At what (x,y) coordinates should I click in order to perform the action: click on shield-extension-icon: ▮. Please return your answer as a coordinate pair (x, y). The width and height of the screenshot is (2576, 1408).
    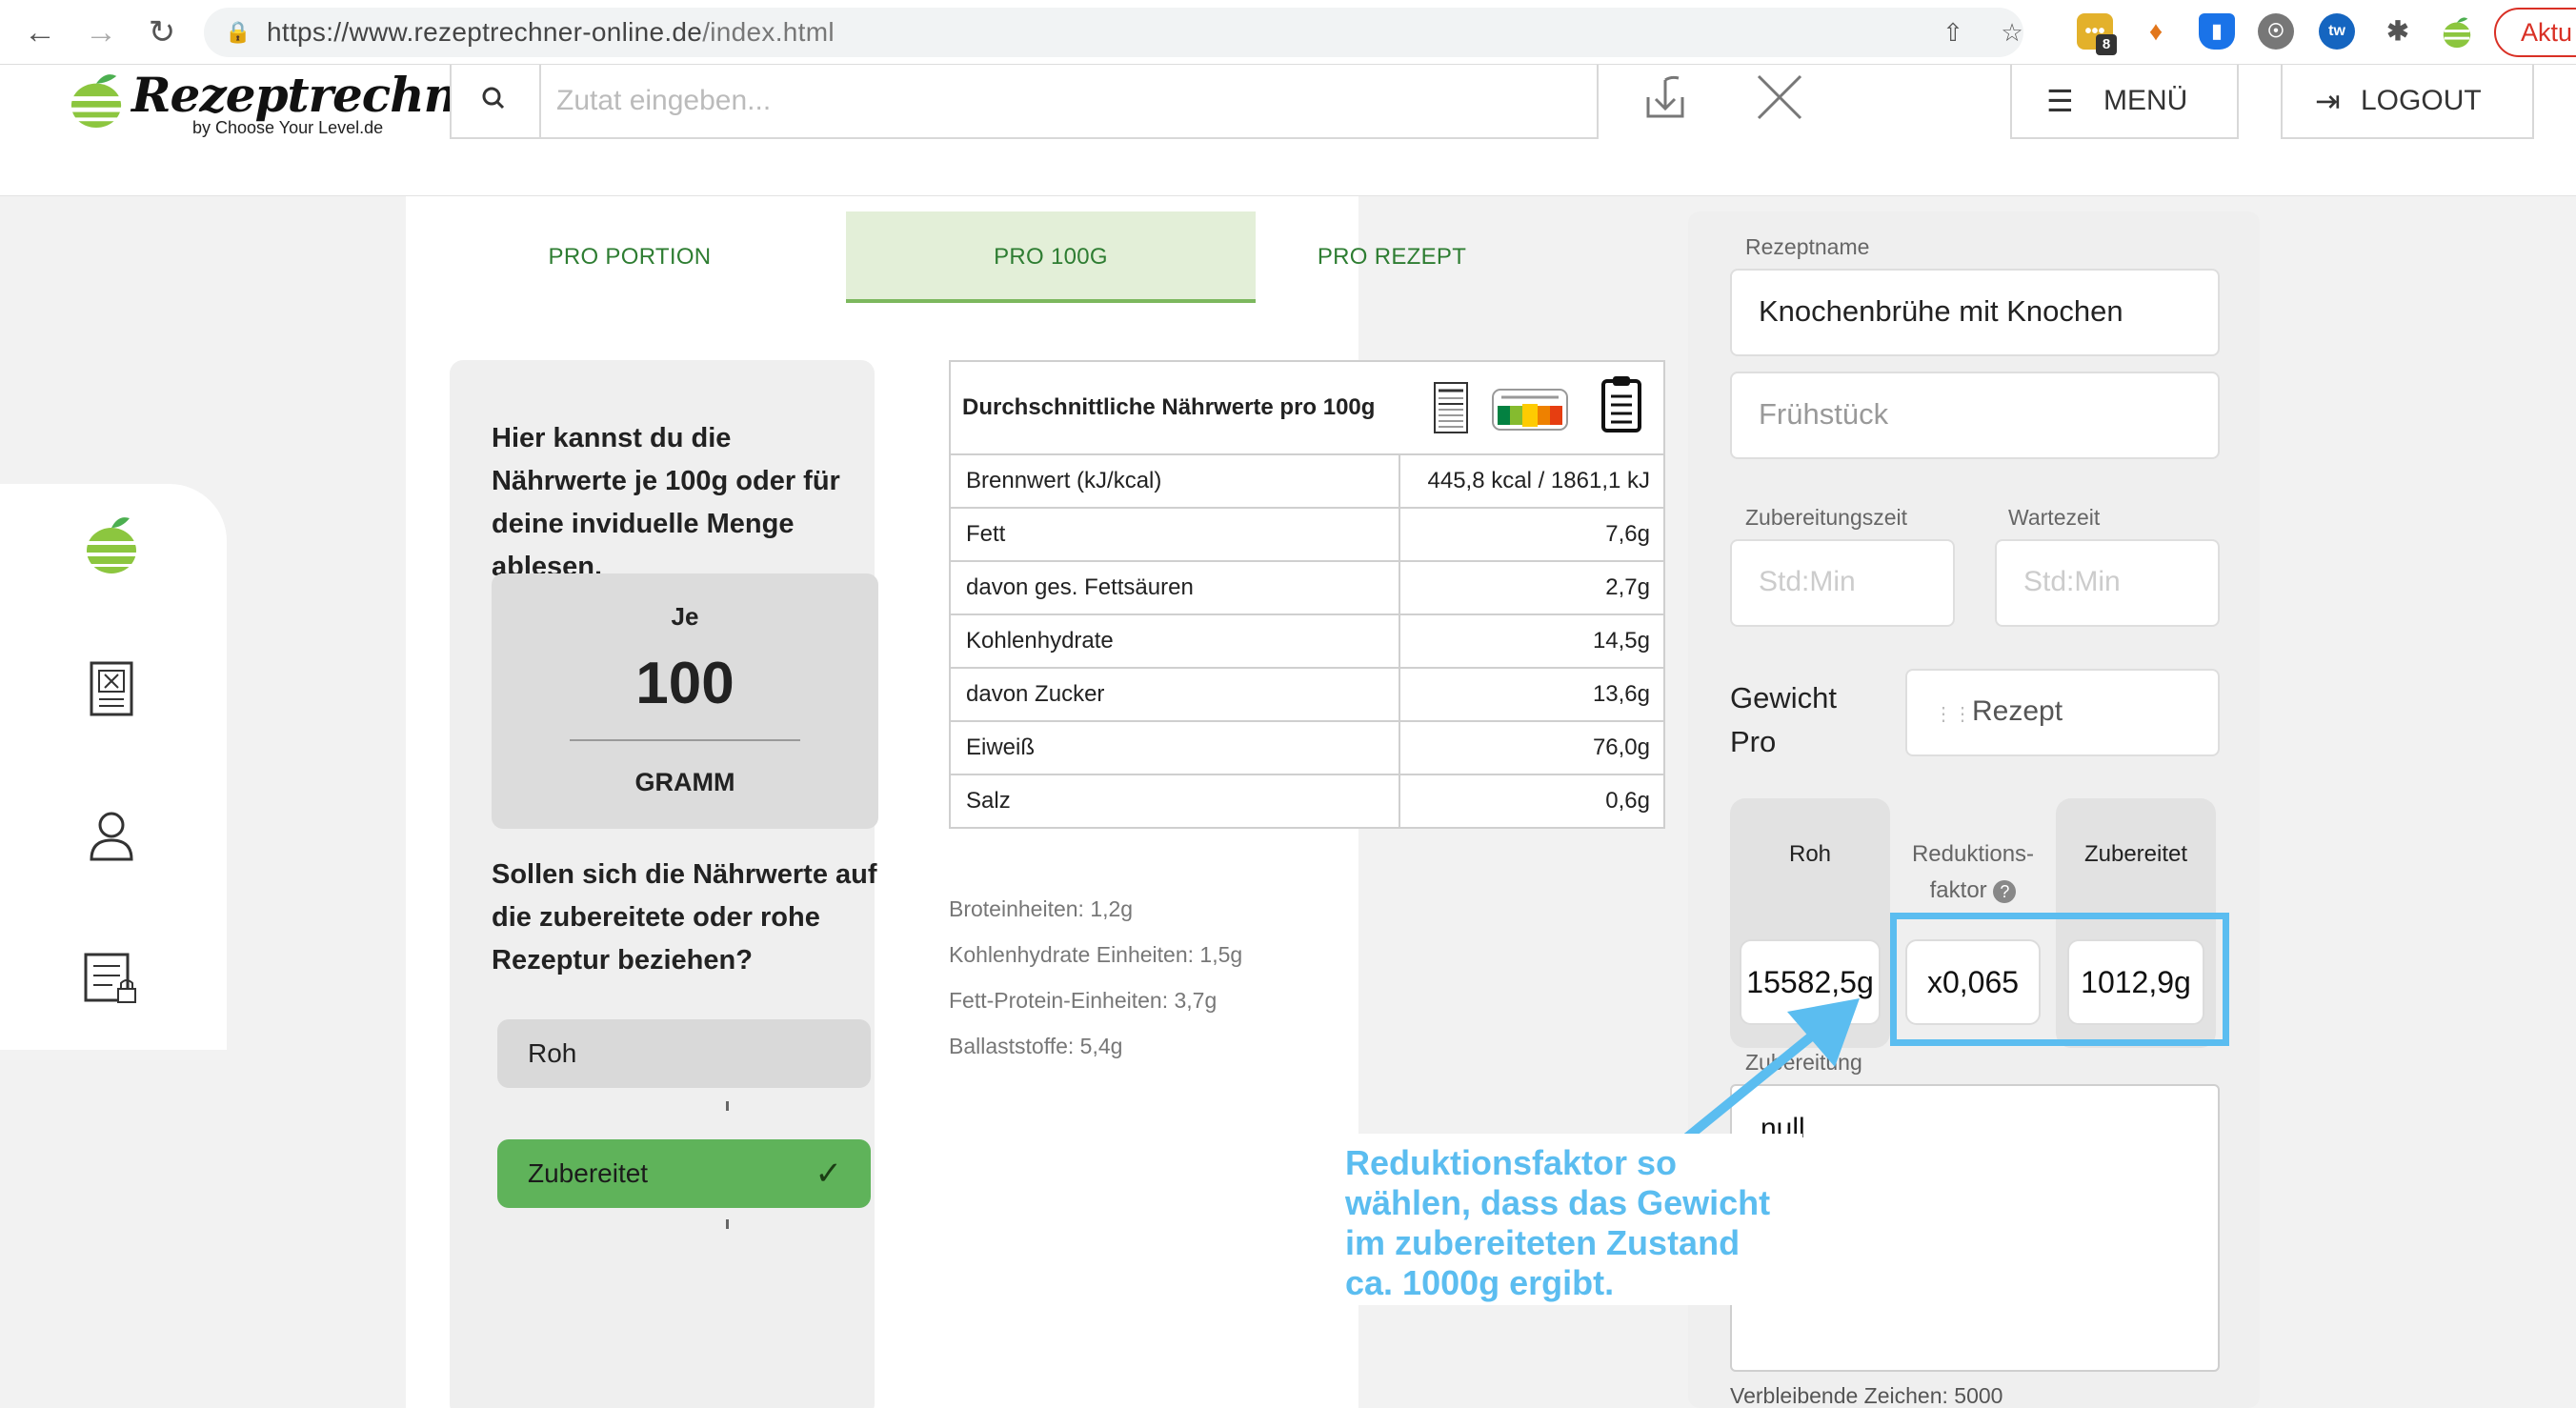
    Looking at the image, I should click on (2217, 32).